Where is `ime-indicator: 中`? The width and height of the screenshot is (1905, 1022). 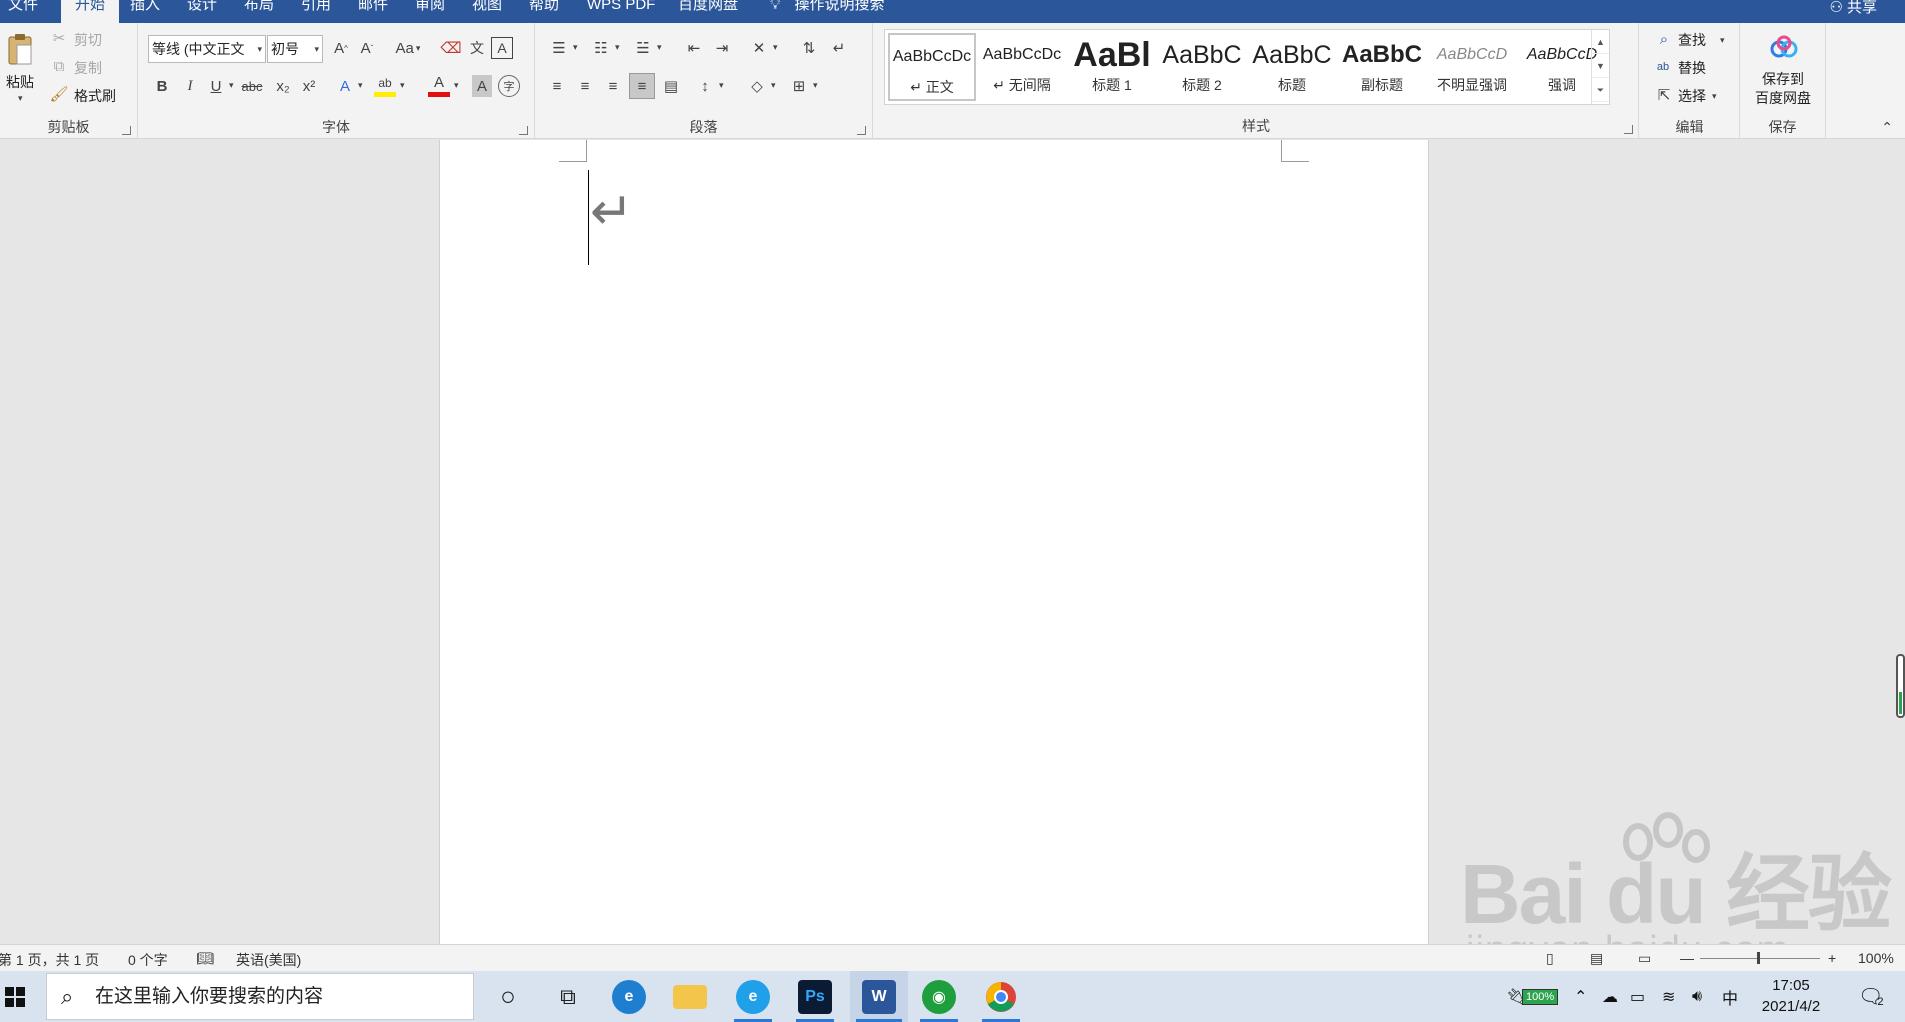
ime-indicator: 中 is located at coordinates (1730, 996).